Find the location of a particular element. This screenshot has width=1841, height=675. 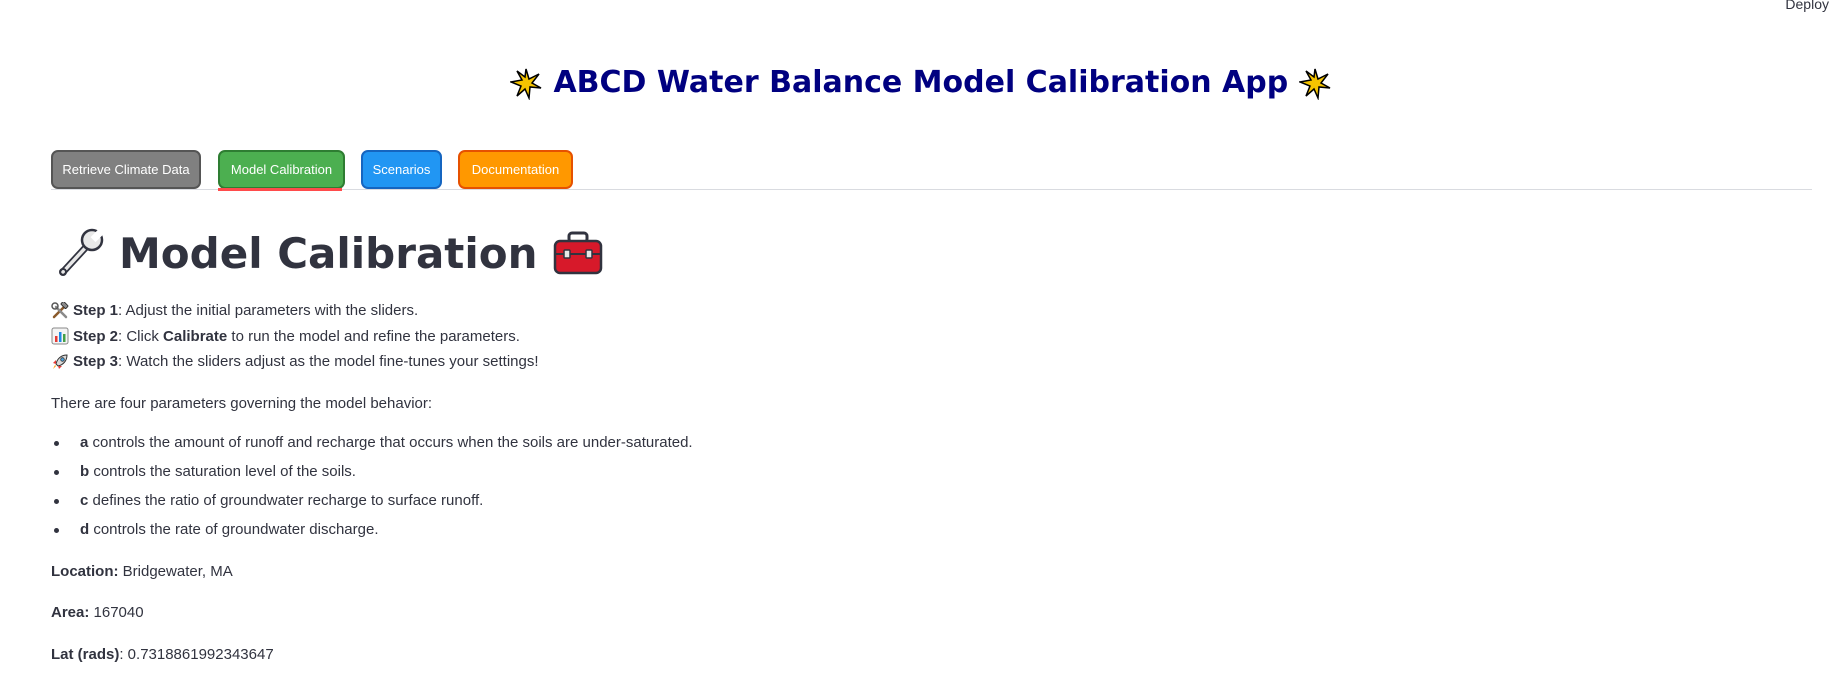

calibrate-keyword: Calibrate is located at coordinates (195, 336).